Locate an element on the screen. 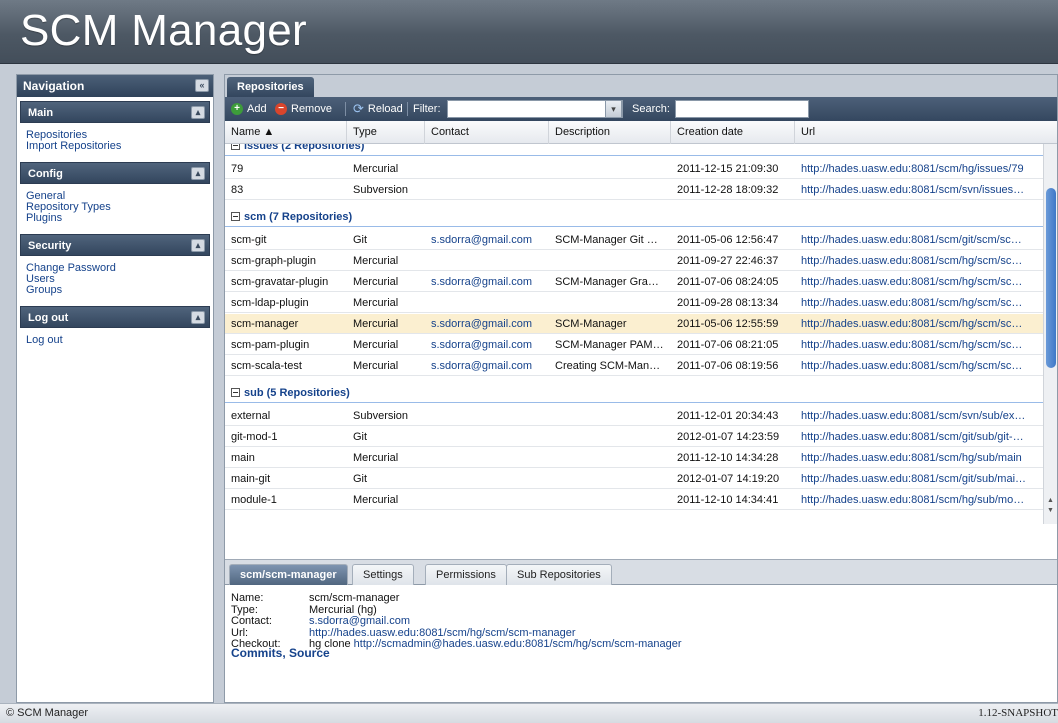  remove-button: − Remove is located at coordinates (303, 109).